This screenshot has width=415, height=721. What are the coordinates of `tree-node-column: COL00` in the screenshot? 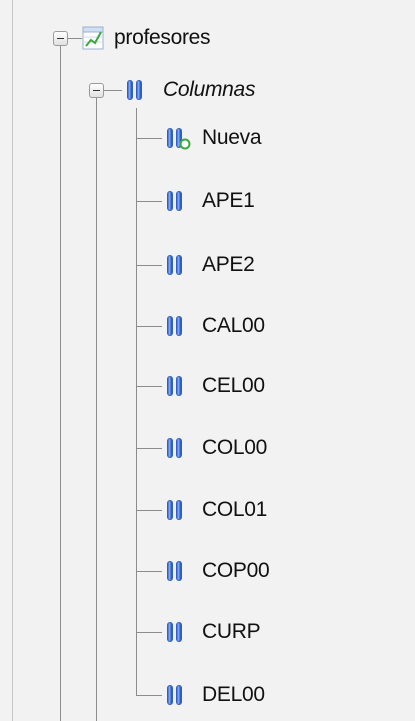 It's located at (207, 448).